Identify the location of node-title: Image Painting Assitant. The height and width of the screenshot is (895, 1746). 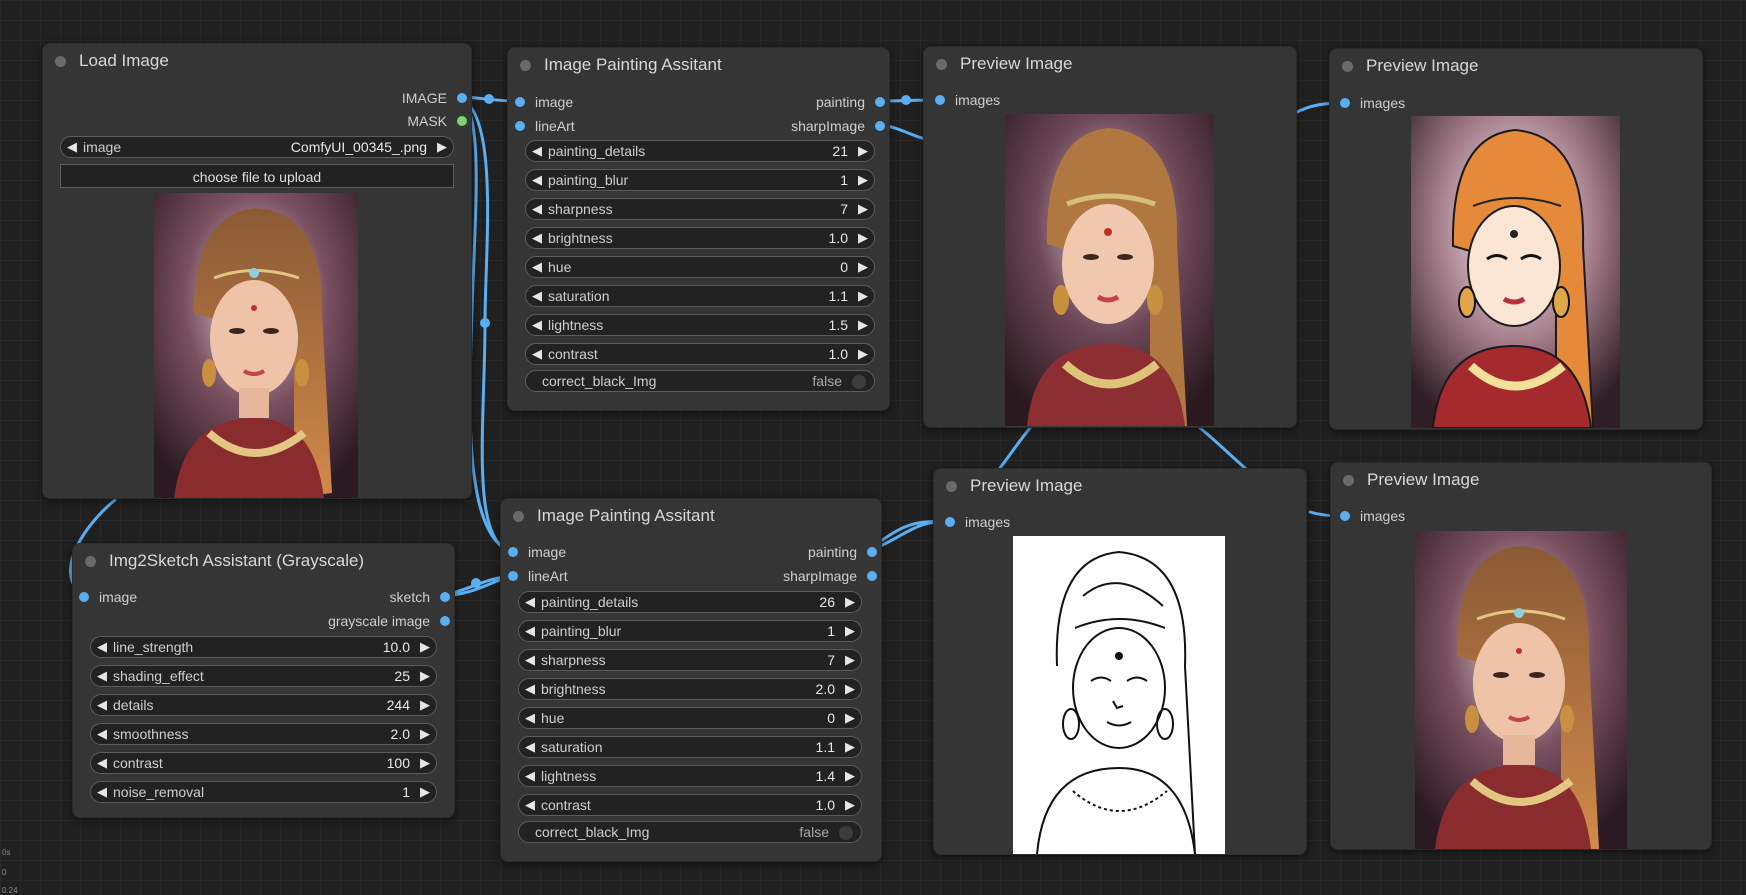
(698, 65).